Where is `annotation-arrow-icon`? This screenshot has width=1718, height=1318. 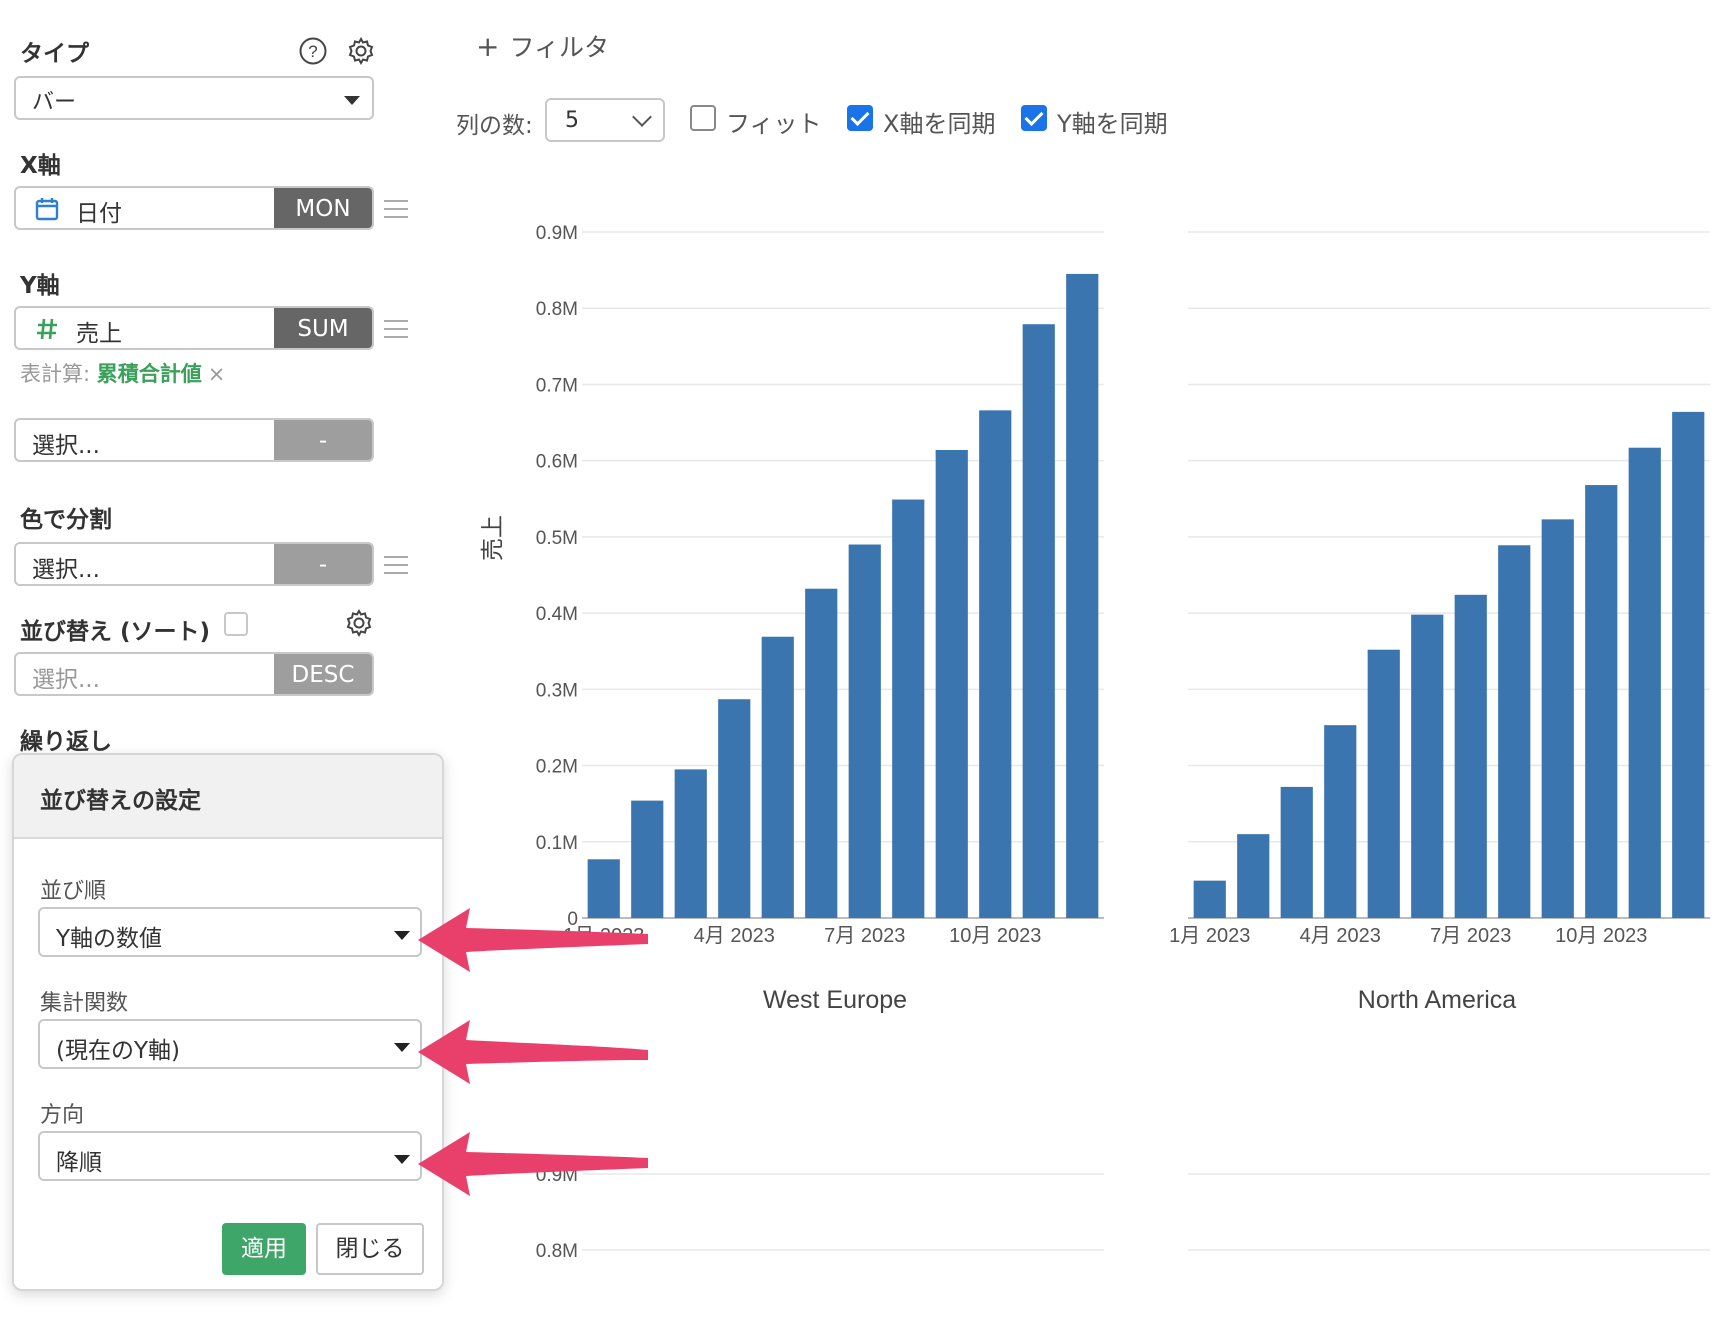
annotation-arrow-icon is located at coordinates (533, 1052).